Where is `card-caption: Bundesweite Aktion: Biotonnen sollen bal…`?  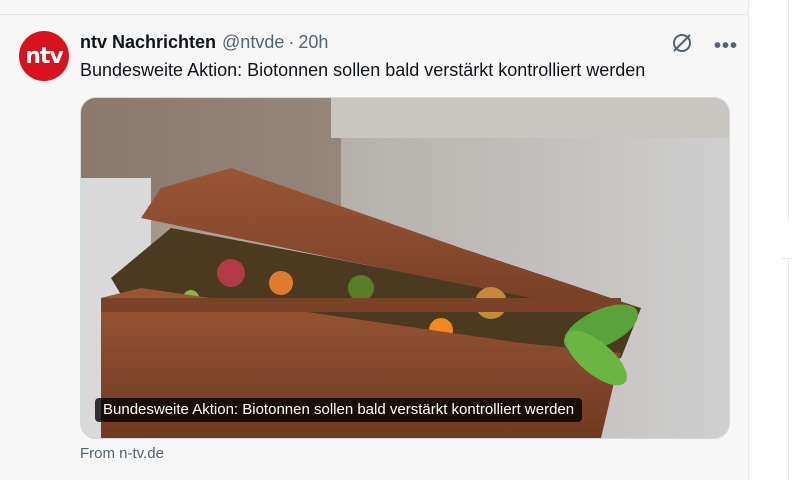 card-caption: Bundesweite Aktion: Biotonnen sollen bal… is located at coordinates (339, 410).